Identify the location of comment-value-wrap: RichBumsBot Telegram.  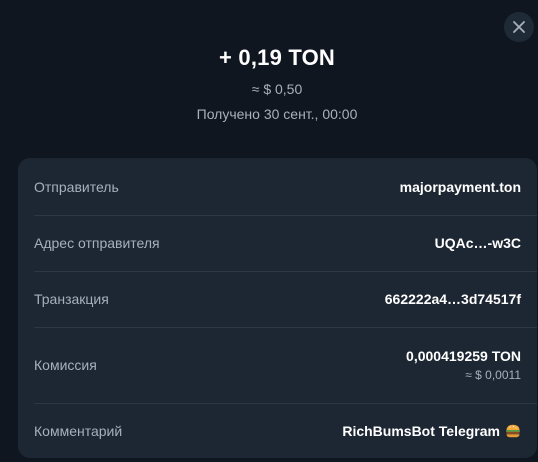
(431, 431).